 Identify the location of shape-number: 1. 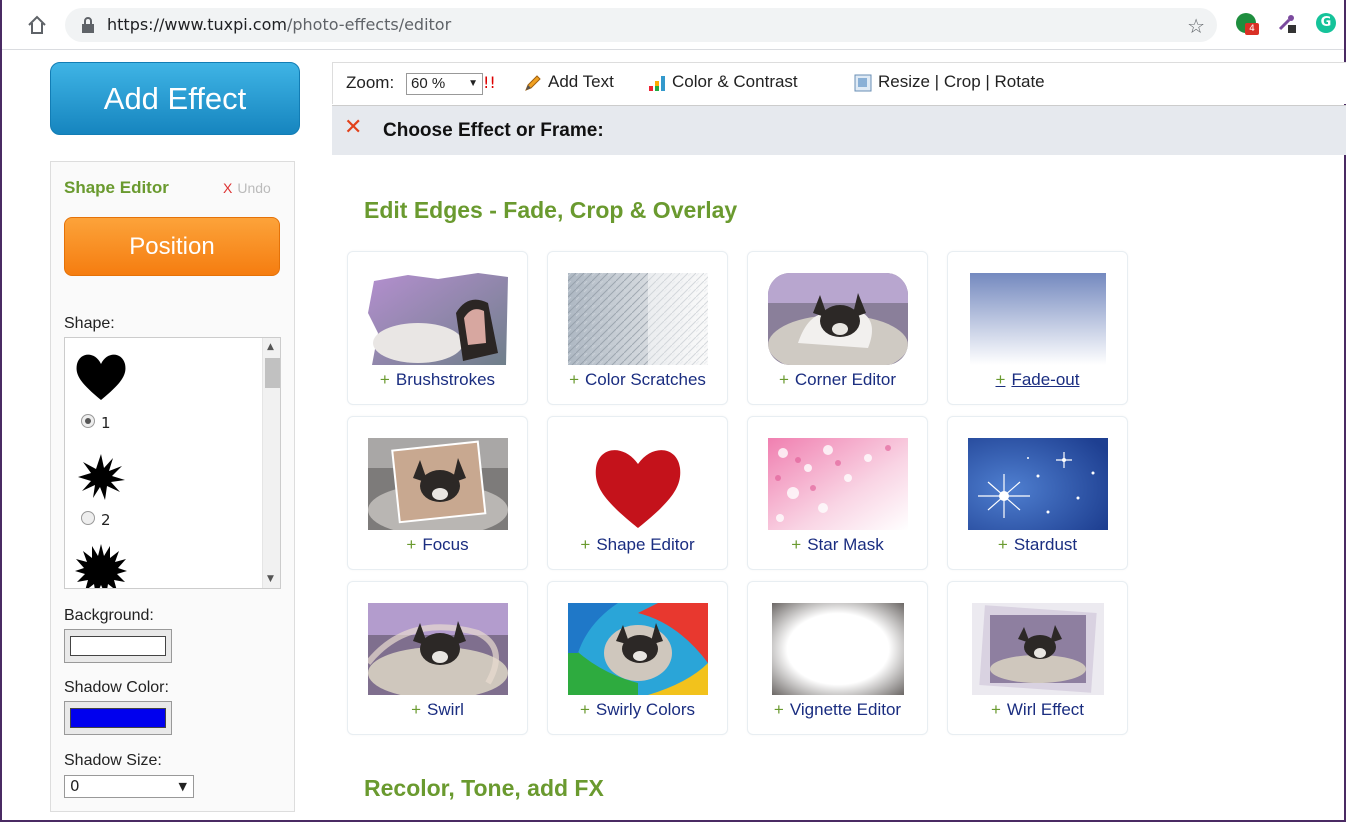
(106, 423).